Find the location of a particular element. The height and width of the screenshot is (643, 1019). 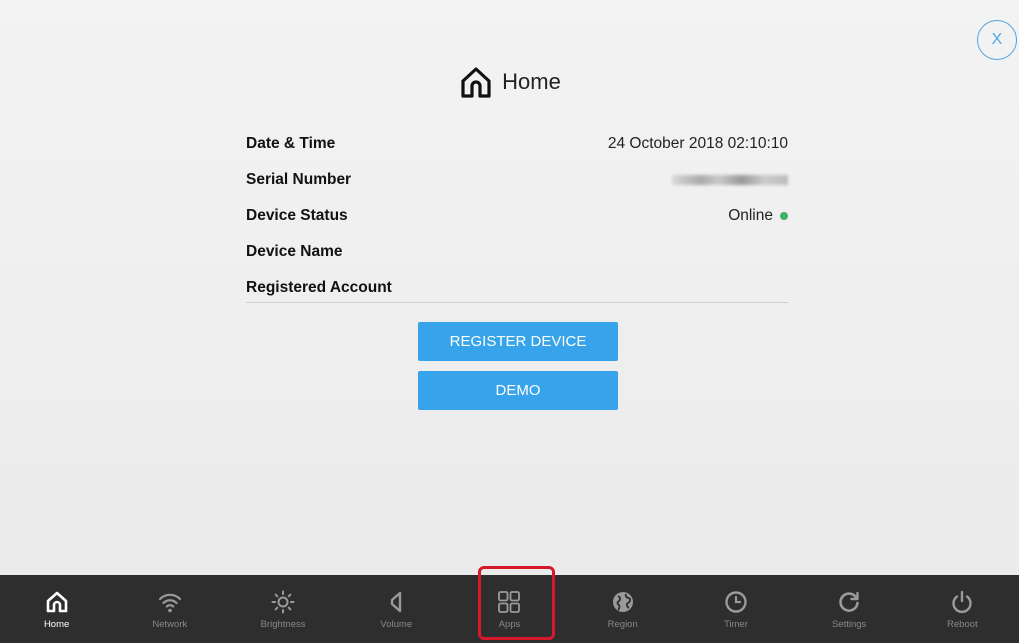

info-row-date-time: Date & Time 24 October 2018 02:10:10 is located at coordinates (517, 144).